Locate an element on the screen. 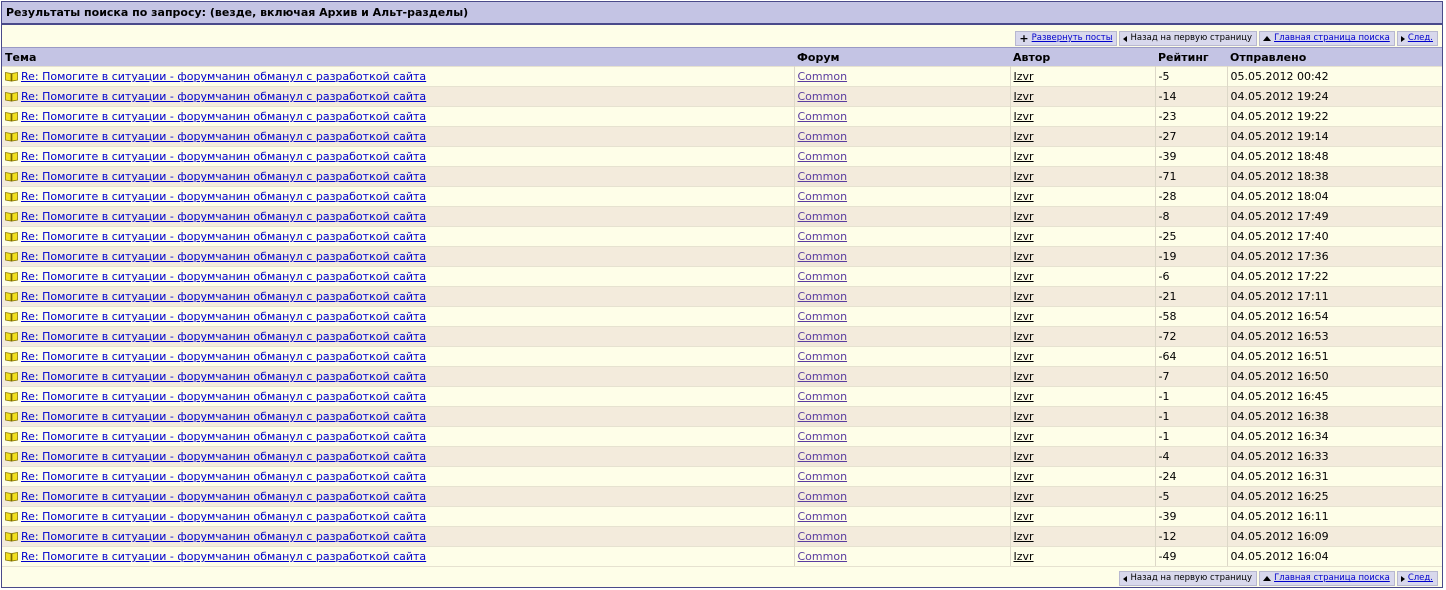 Image resolution: width=1446 pixels, height=590 pixels. rating-cell: -6 is located at coordinates (1191, 276).